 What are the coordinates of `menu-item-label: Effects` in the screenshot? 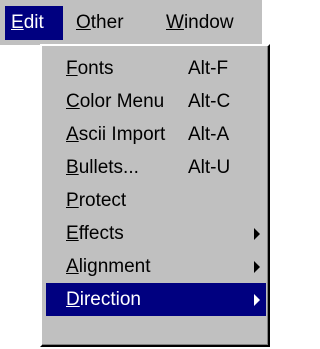 It's located at (95, 233).